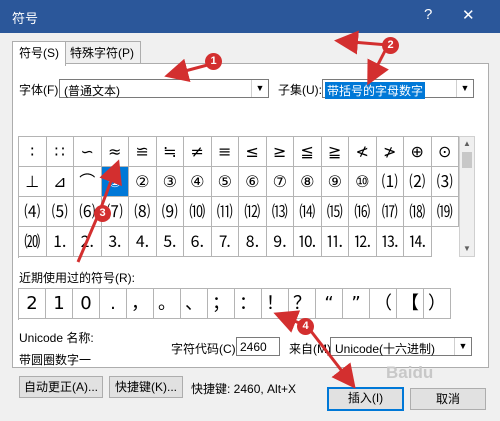  What do you see at coordinates (410, 372) in the screenshot?
I see `watermark-logo: Bai​du` at bounding box center [410, 372].